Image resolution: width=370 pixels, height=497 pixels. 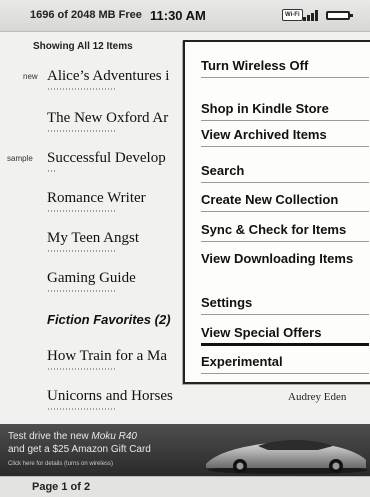 I want to click on battery-icon, so click(x=339, y=15).